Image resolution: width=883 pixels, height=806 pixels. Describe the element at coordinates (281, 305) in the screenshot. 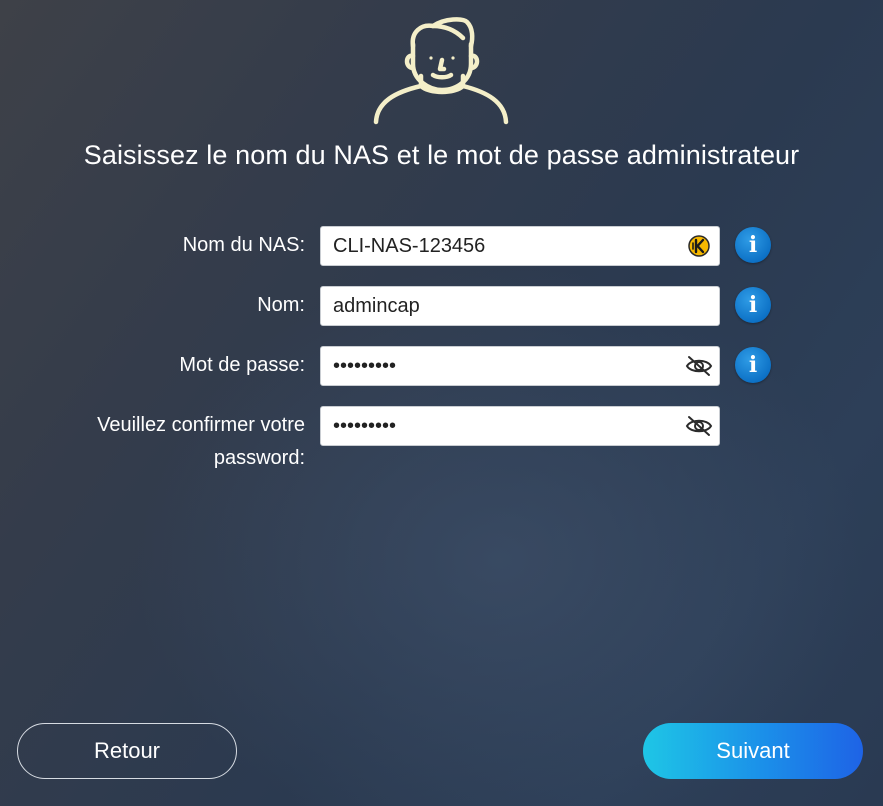

I see `name-label: Nom:` at that location.